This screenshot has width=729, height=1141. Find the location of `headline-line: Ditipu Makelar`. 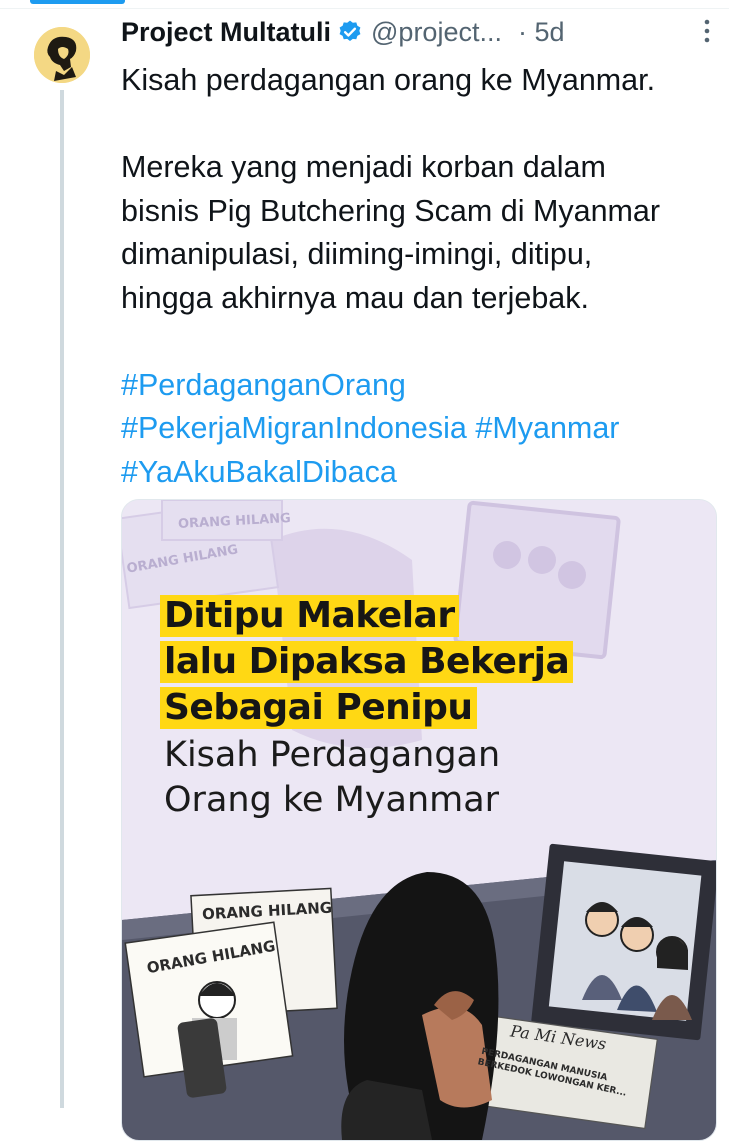

headline-line: Ditipu Makelar is located at coordinates (309, 616).